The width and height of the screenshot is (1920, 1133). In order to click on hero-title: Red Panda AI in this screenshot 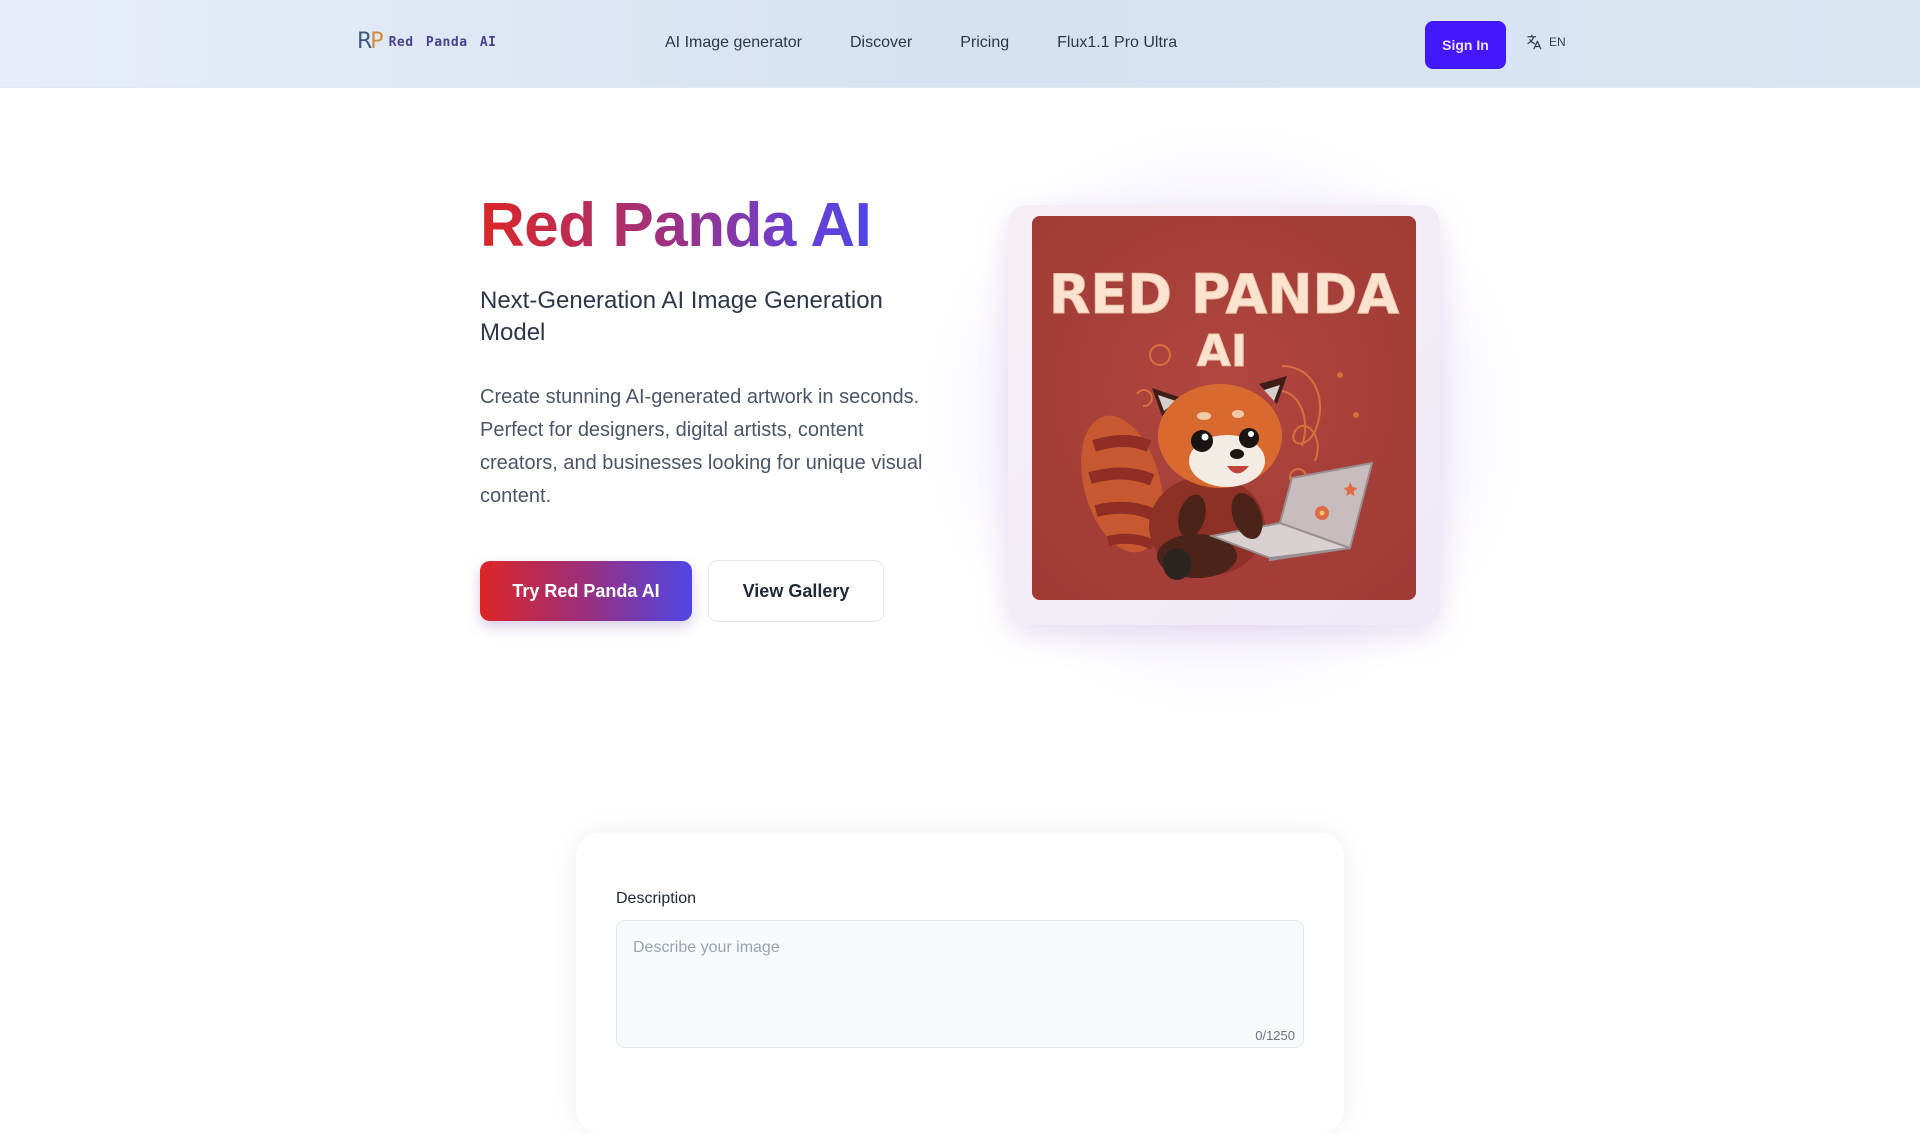, I will do `click(676, 225)`.